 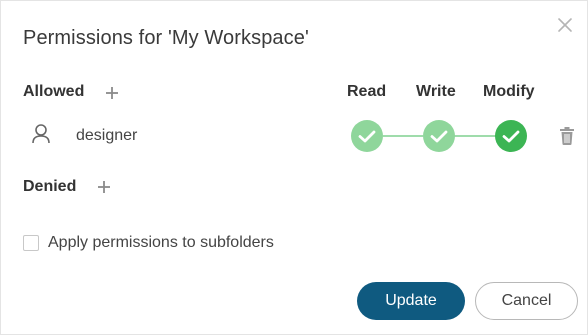 I want to click on denied-label: Denied, so click(x=50, y=186).